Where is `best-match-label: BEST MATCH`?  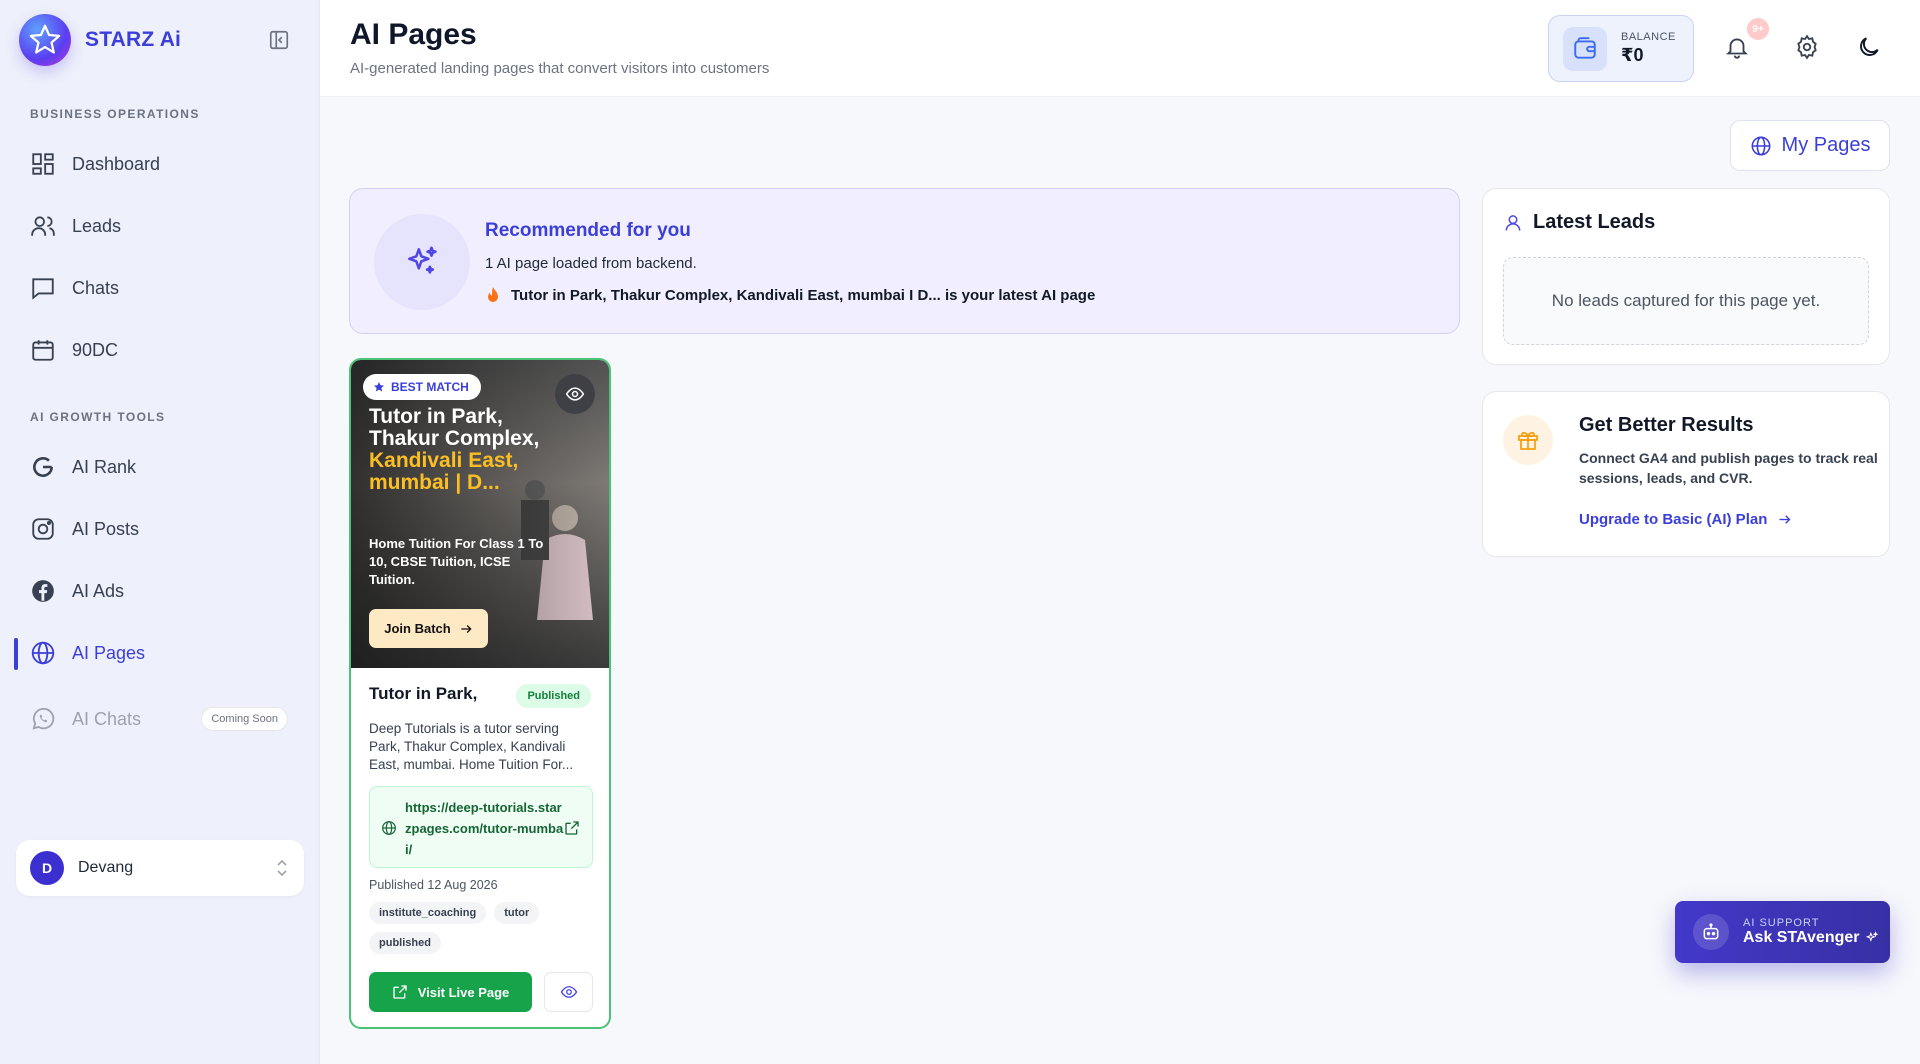
best-match-label: BEST MATCH is located at coordinates (430, 387).